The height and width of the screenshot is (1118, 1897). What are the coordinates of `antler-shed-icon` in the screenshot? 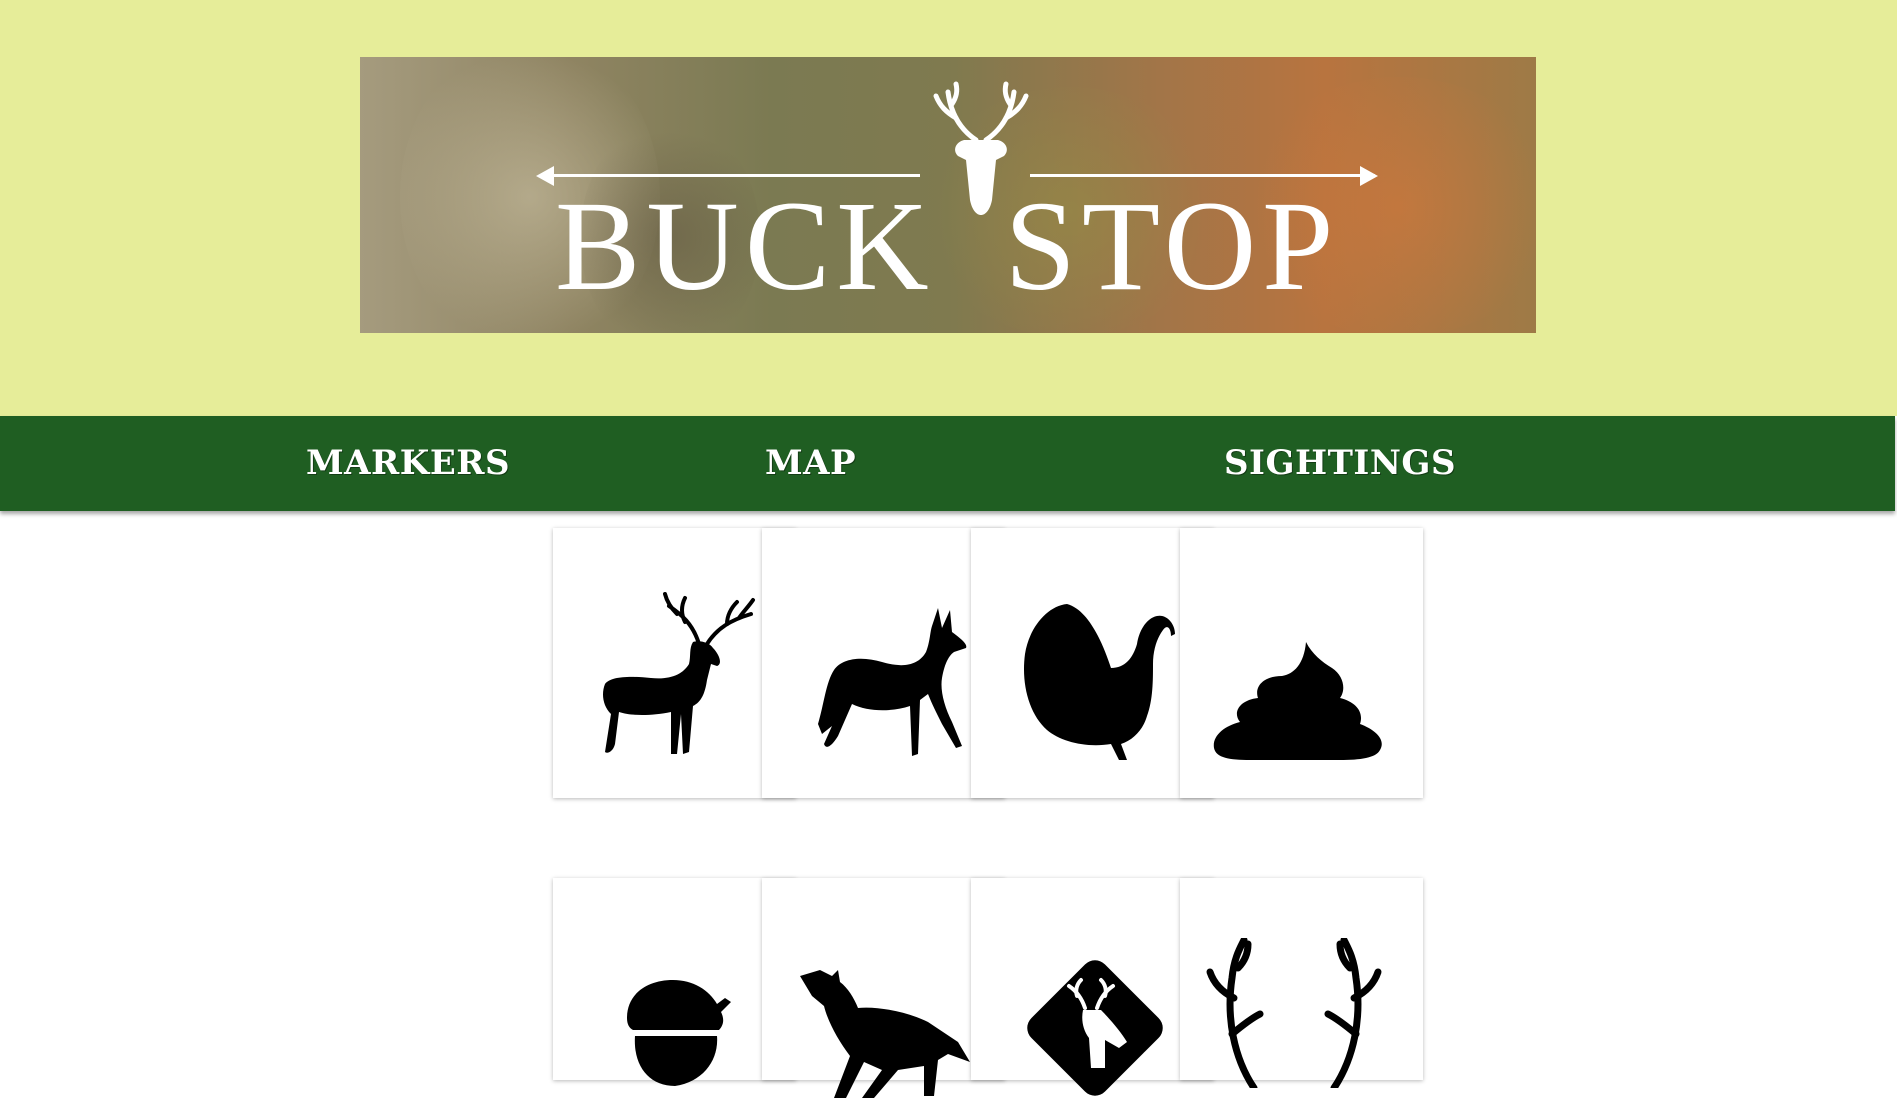 It's located at (1294, 1013).